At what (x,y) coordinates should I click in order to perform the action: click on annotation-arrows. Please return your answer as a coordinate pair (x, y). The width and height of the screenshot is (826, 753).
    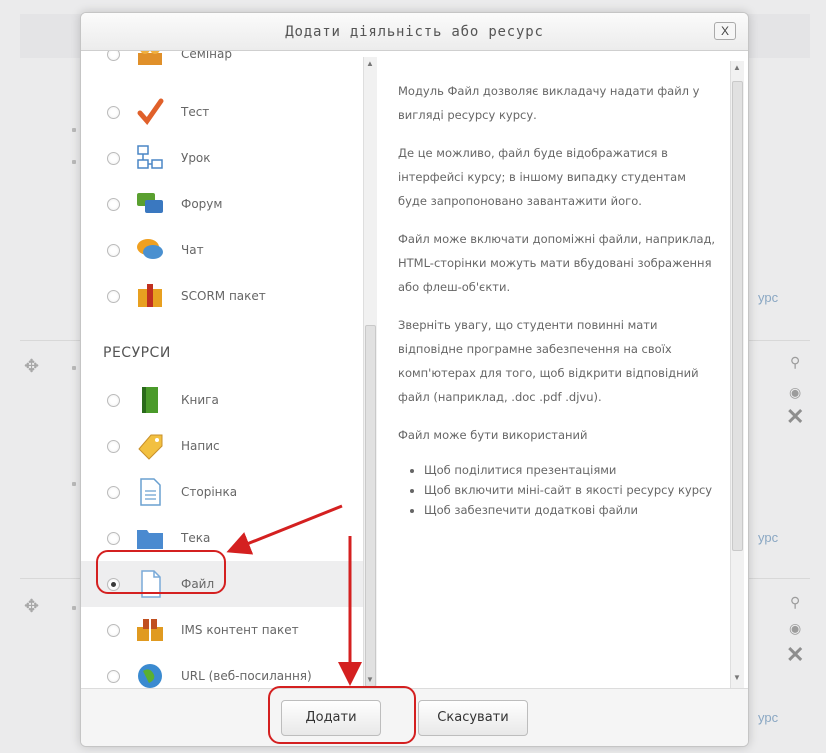
    Looking at the image, I should click on (294, 595).